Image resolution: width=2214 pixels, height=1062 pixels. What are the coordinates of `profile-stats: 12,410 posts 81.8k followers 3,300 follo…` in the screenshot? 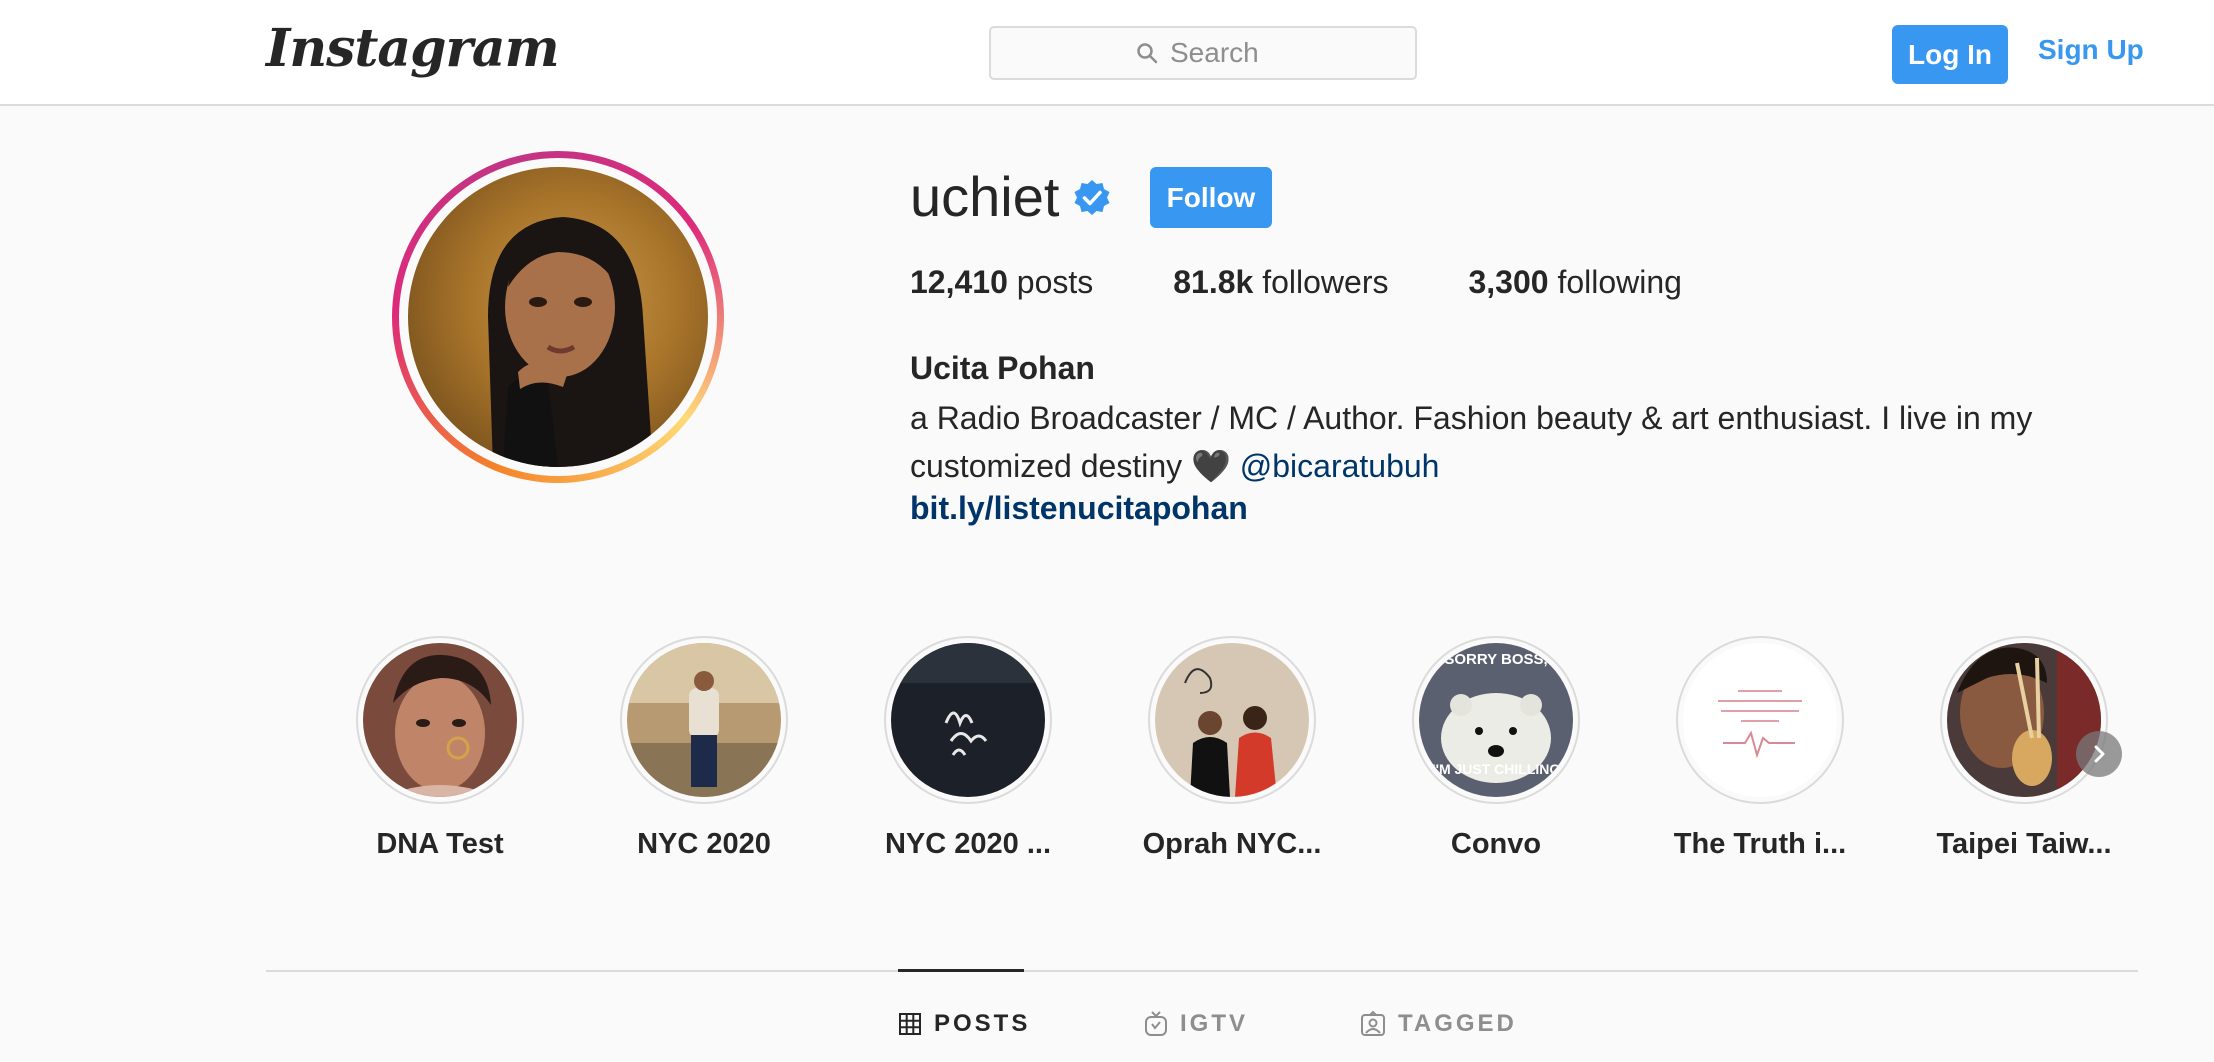 It's located at (1336, 282).